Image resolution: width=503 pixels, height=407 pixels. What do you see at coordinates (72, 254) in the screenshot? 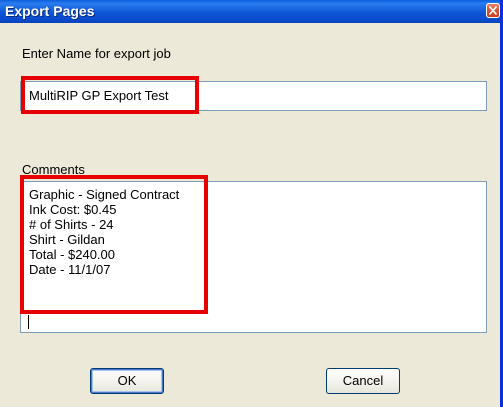
I see `comment-line: Total - $240.00` at bounding box center [72, 254].